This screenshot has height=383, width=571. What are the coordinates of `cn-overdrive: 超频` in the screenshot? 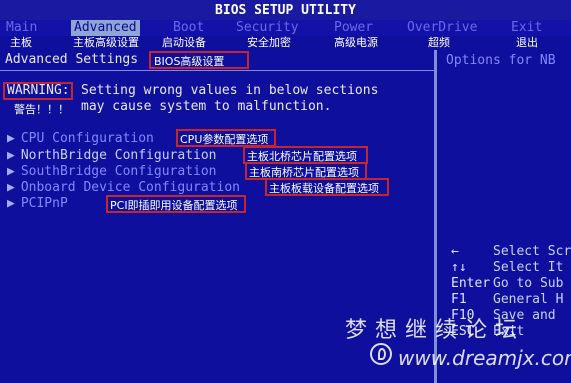 It's located at (439, 42).